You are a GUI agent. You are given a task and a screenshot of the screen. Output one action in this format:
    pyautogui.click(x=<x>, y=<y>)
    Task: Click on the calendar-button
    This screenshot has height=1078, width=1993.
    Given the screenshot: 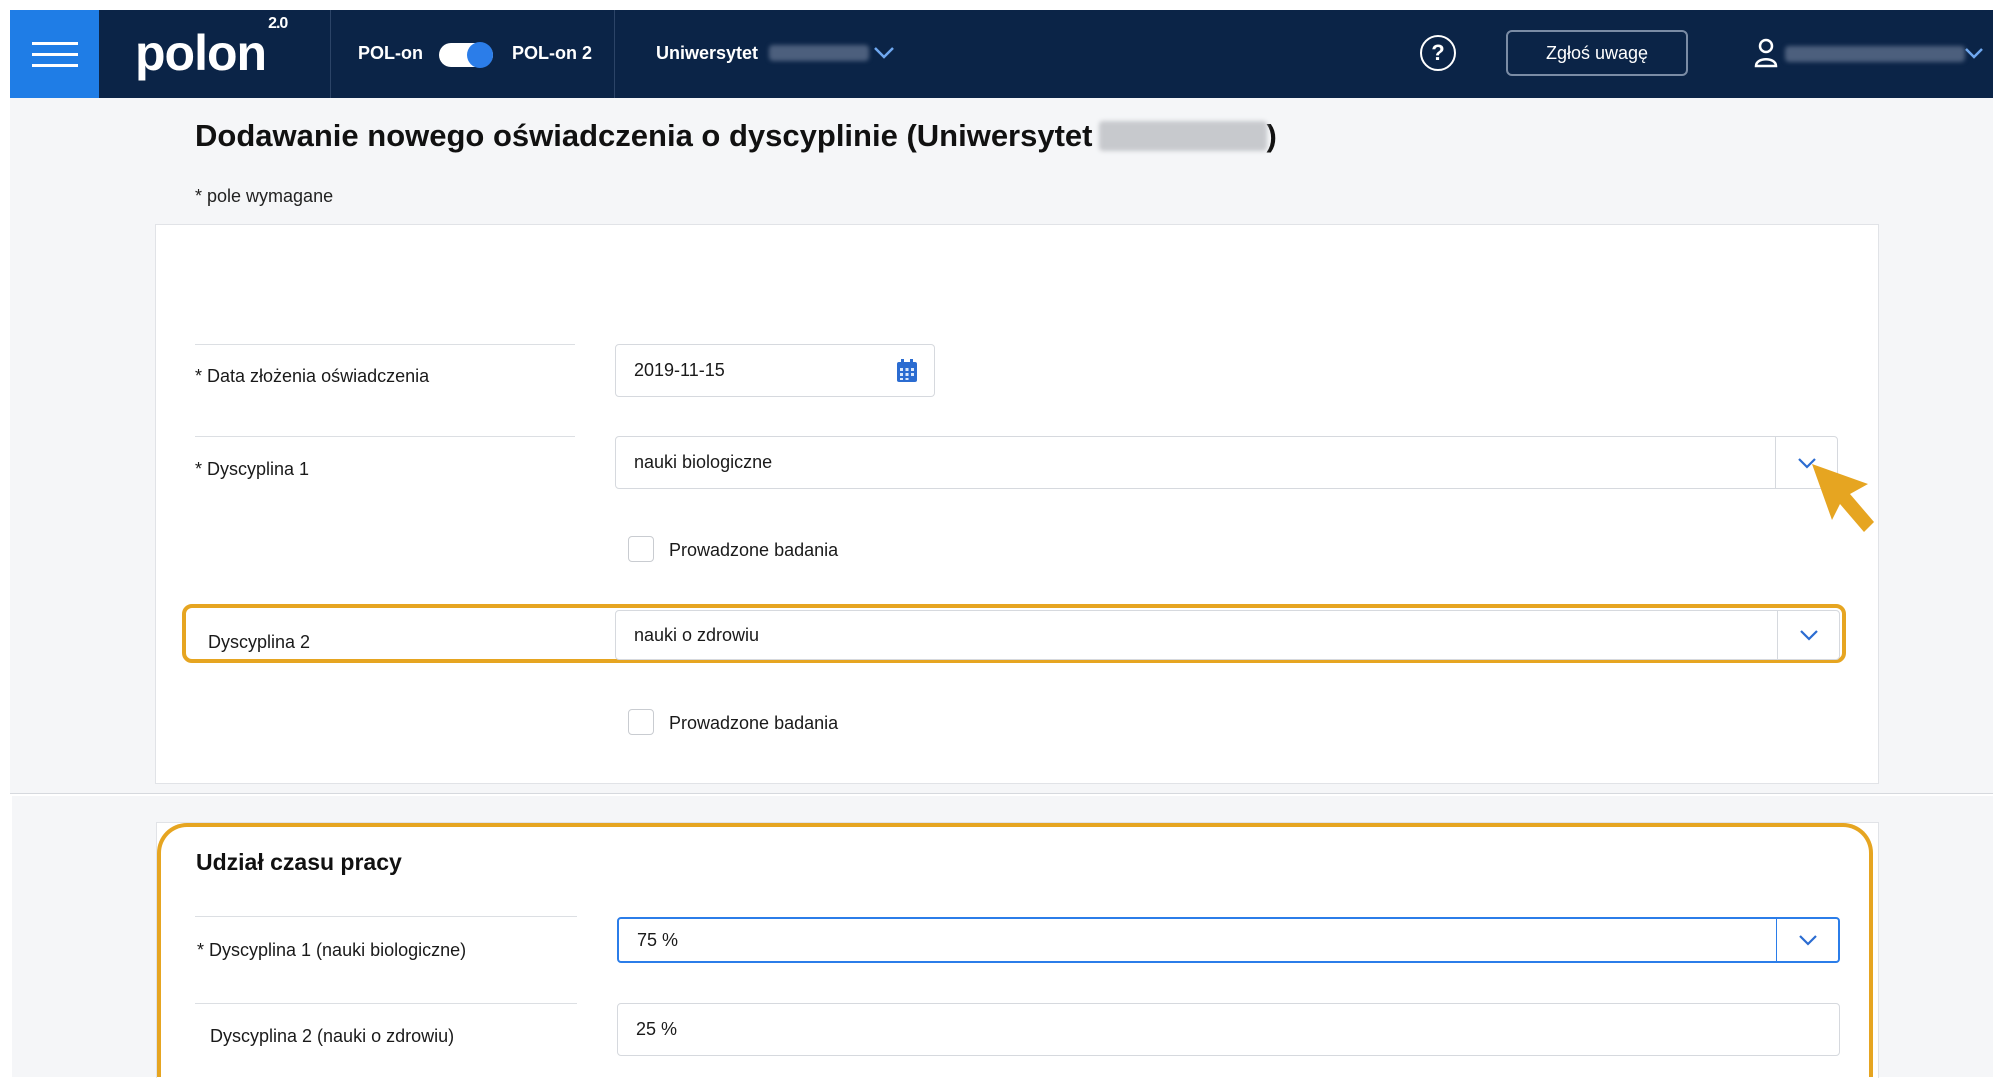 What is the action you would take?
    pyautogui.click(x=907, y=370)
    